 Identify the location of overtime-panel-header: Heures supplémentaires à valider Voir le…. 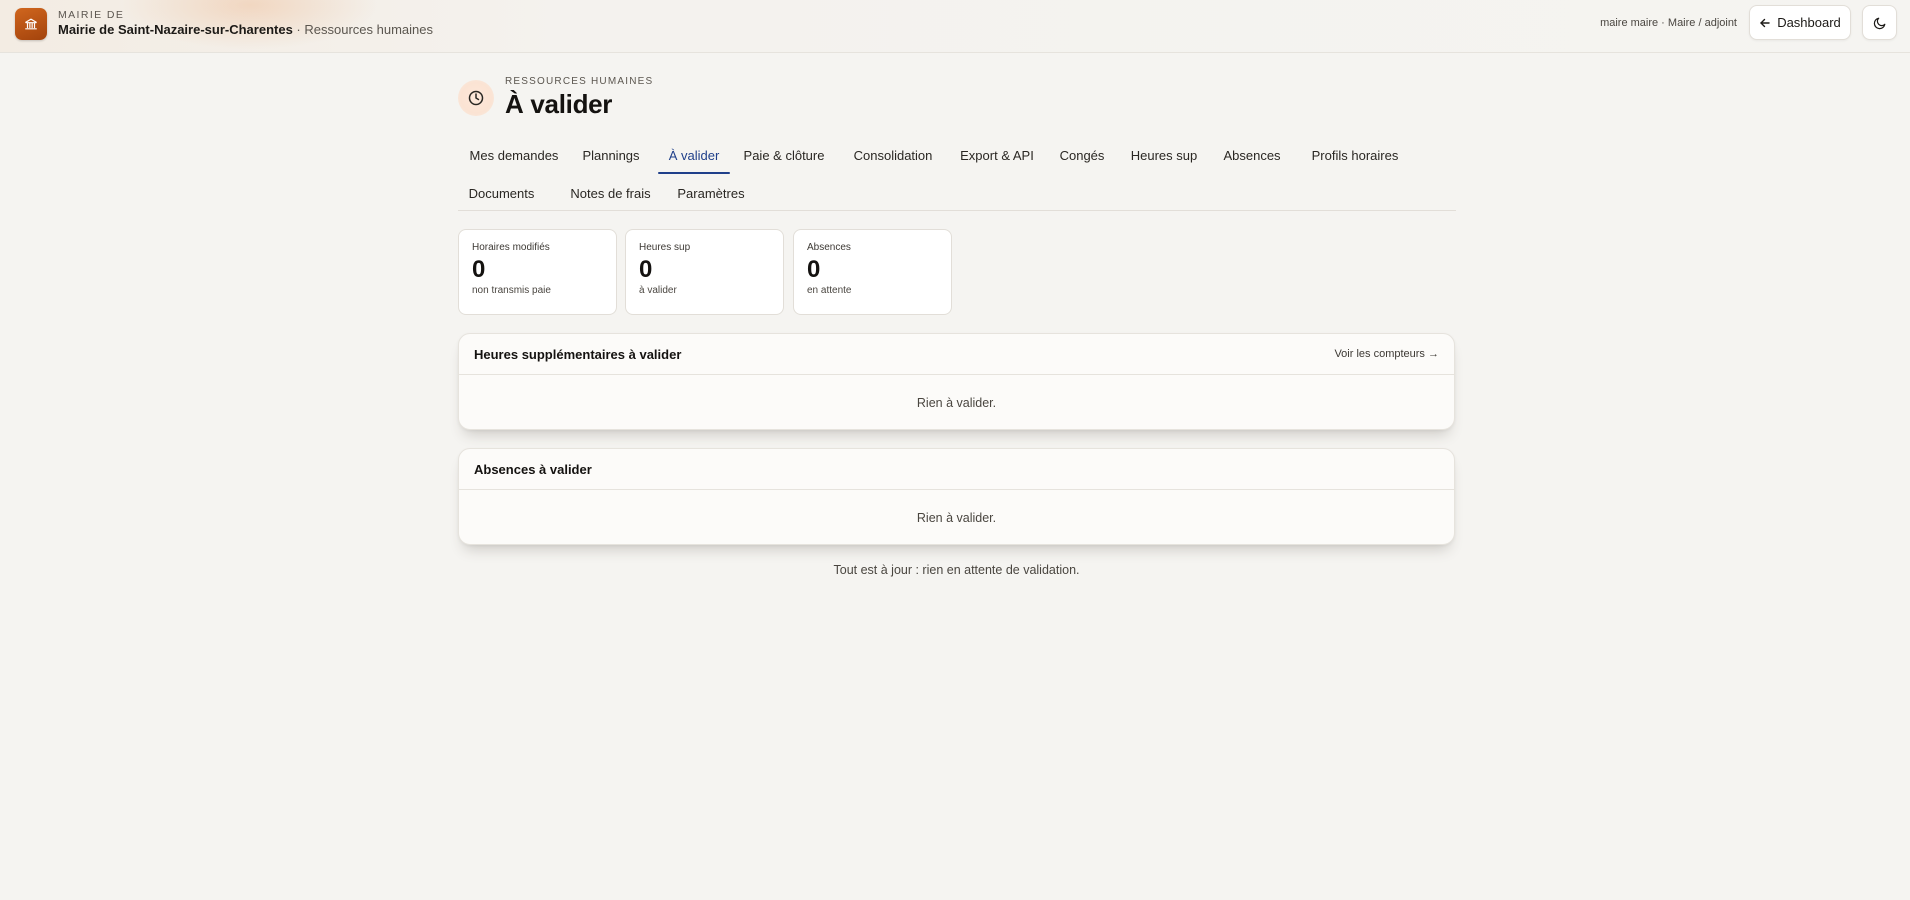
(956, 354).